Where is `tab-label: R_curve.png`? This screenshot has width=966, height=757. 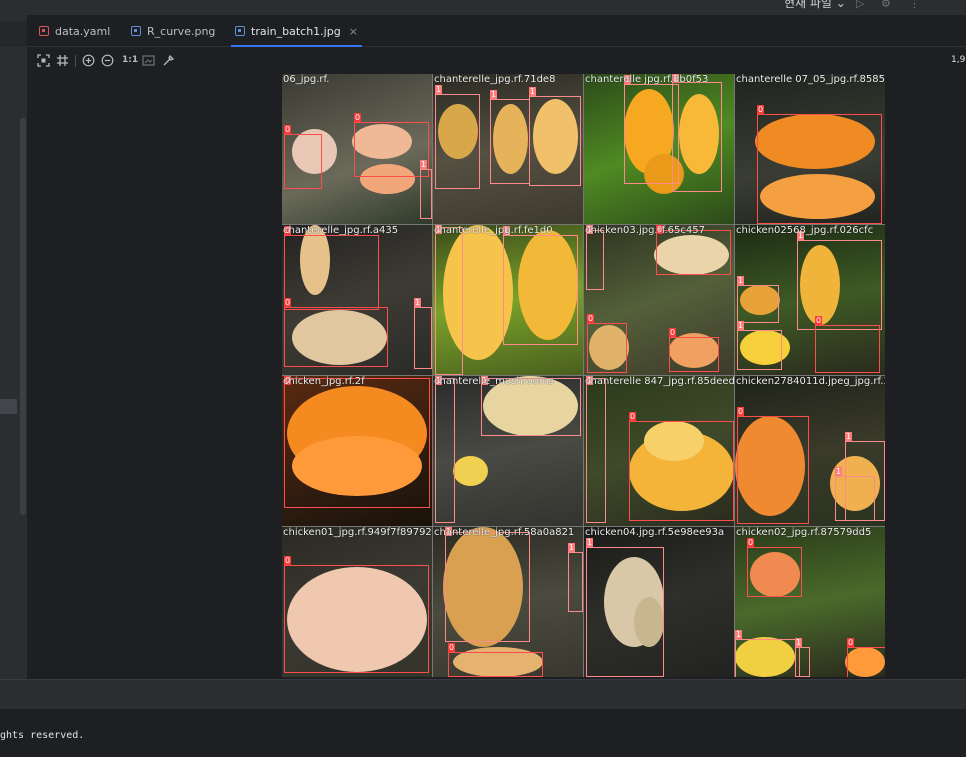
tab-label: R_curve.png is located at coordinates (181, 31).